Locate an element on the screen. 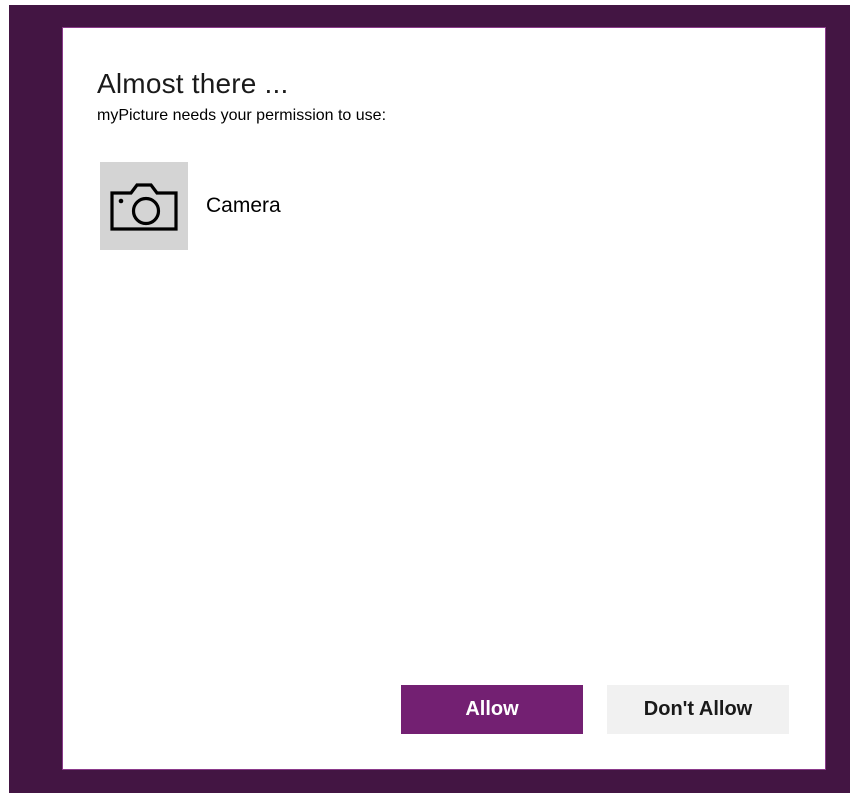 The height and width of the screenshot is (796, 854). dont-allow-button: Don't Allow is located at coordinates (698, 709).